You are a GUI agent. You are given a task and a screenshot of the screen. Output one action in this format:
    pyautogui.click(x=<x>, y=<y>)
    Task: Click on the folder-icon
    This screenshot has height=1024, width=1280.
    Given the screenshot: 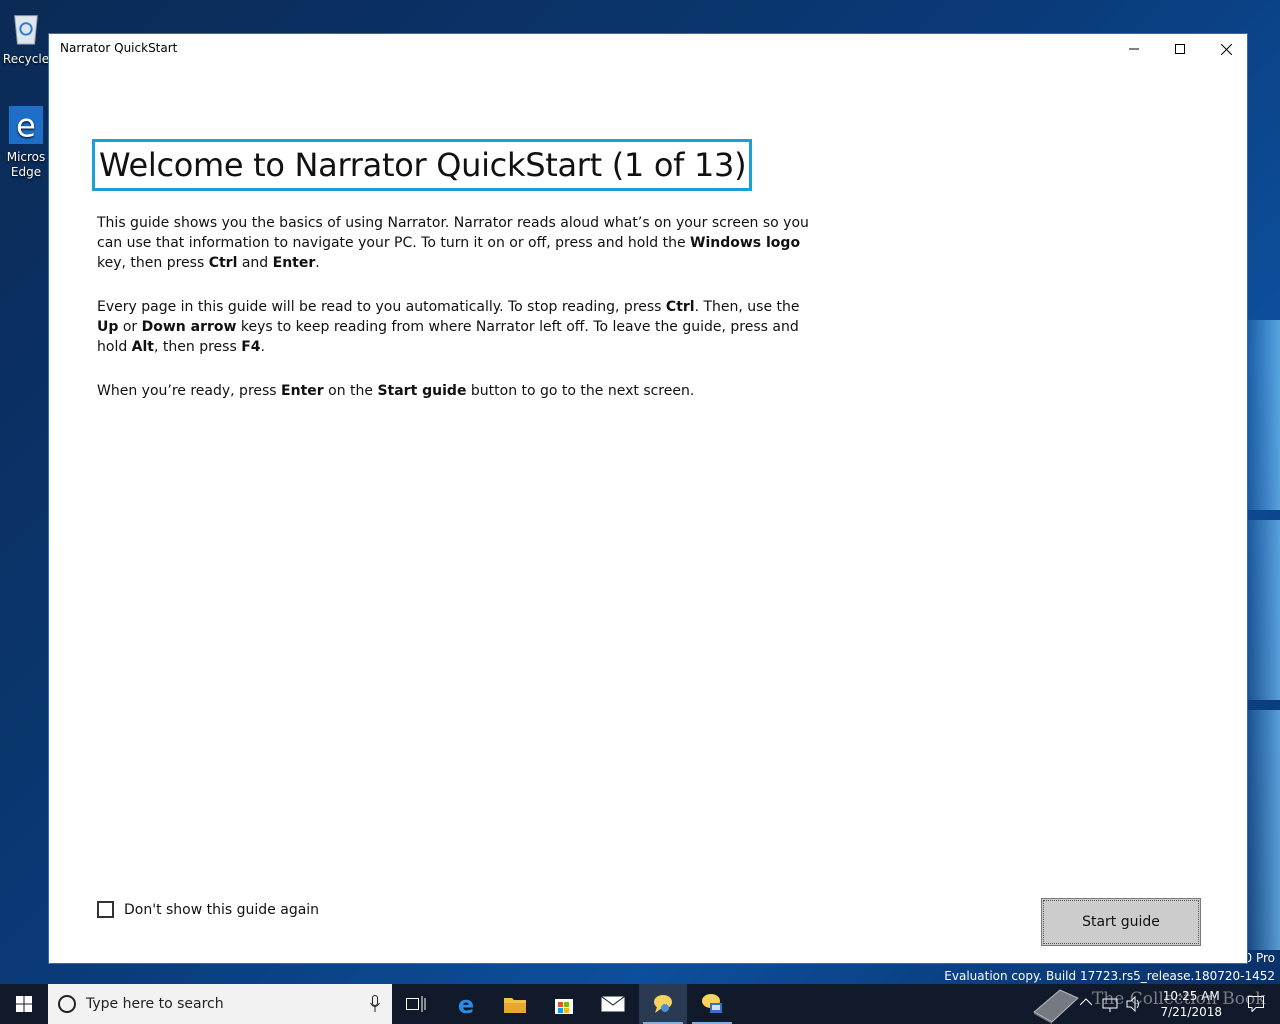 What is the action you would take?
    pyautogui.click(x=515, y=1005)
    